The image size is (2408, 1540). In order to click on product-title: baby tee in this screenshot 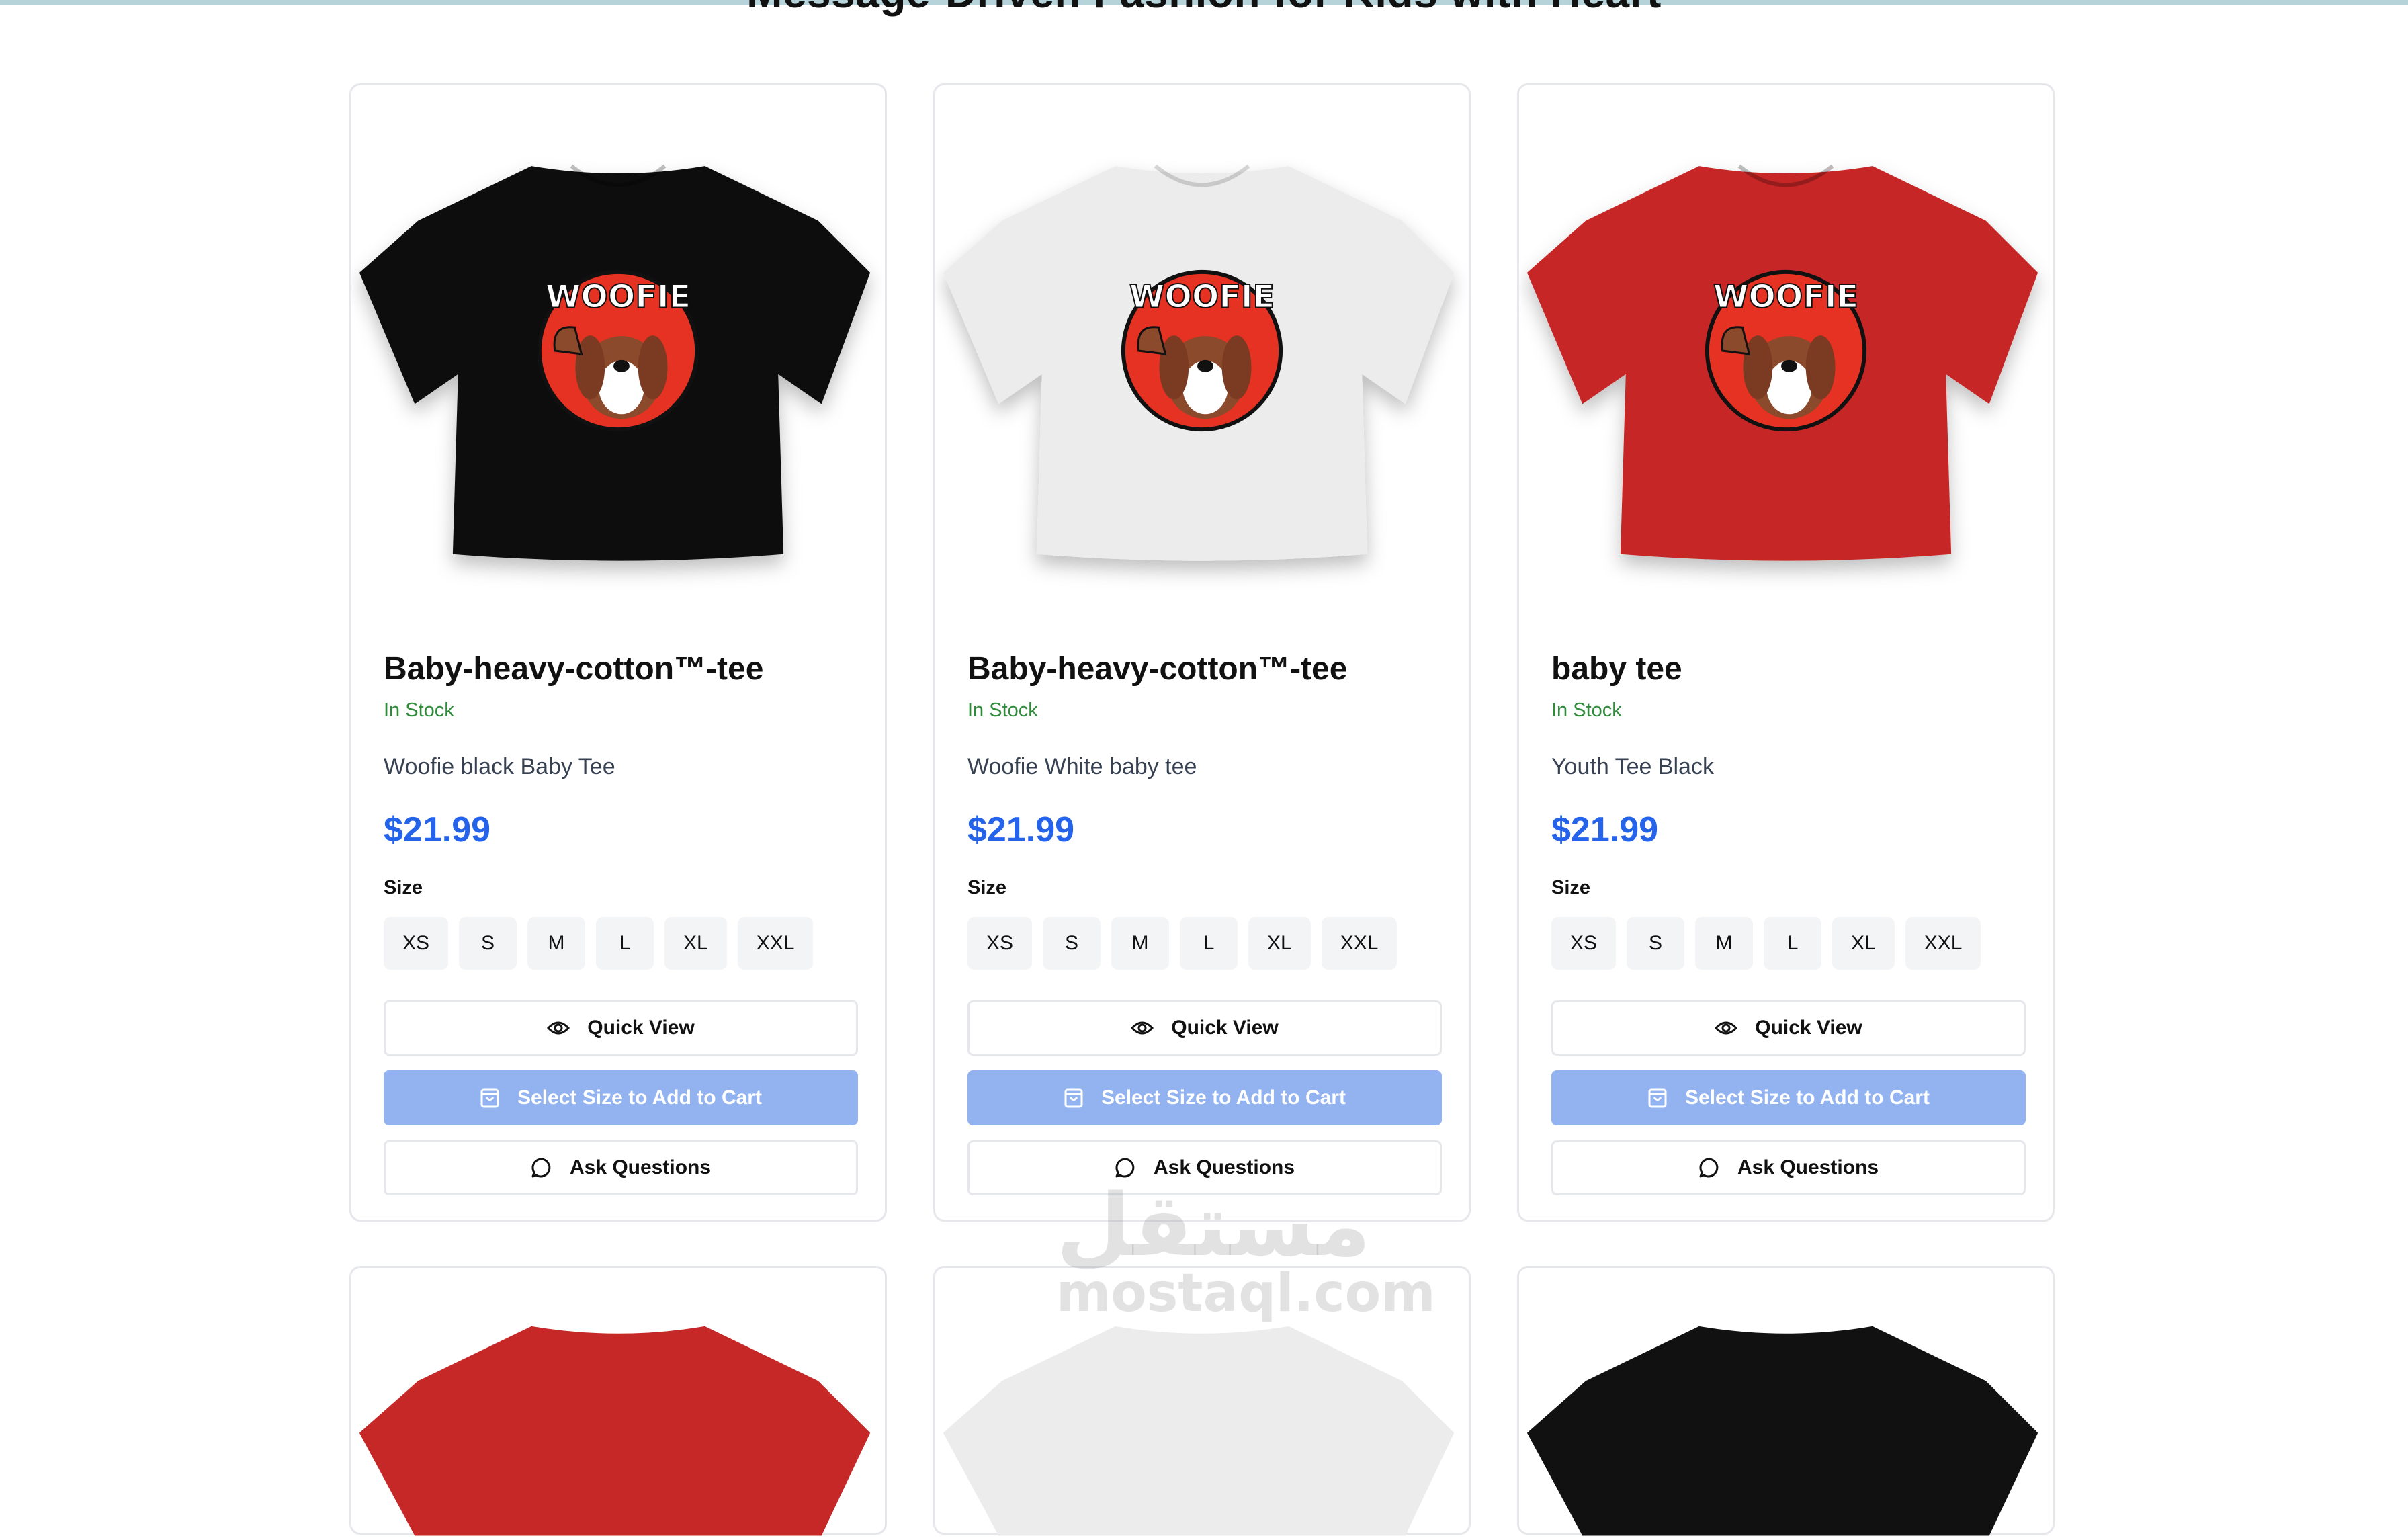, I will do `click(1785, 669)`.